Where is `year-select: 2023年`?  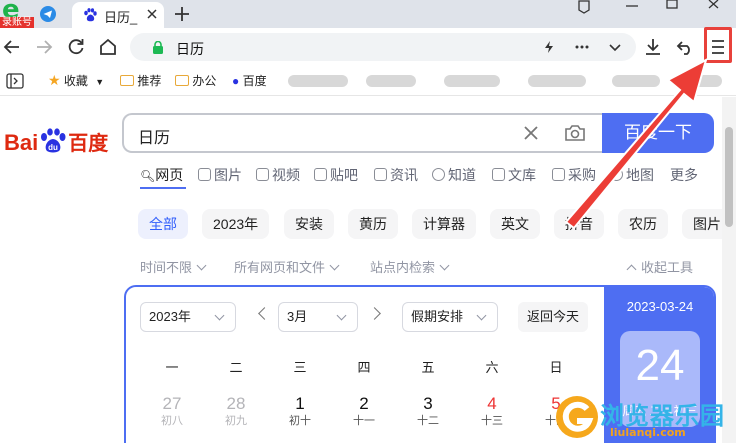 year-select: 2023年 is located at coordinates (188, 317).